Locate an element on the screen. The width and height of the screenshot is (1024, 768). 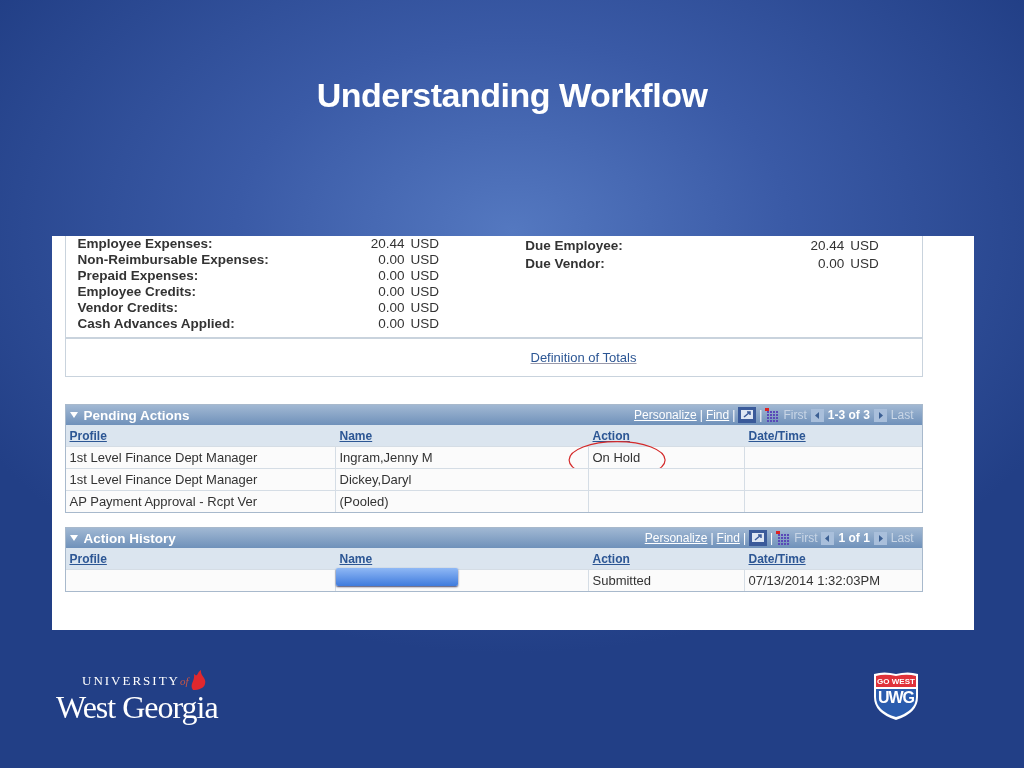
definition-link: Definition of Totals is located at coordinates (583, 357).